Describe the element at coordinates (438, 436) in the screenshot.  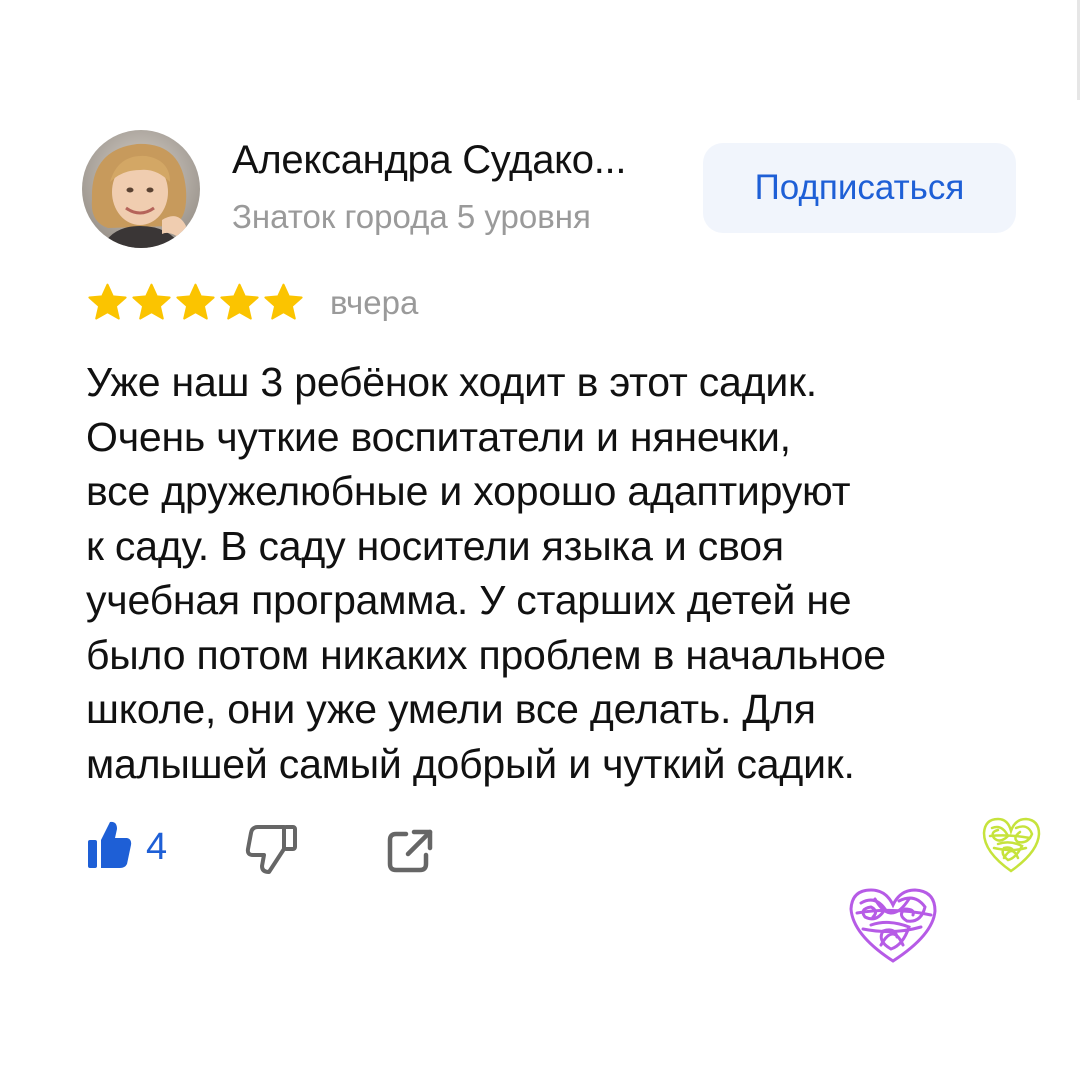
I see `review-line: Очень чуткие воспитатели и нянечки,` at that location.